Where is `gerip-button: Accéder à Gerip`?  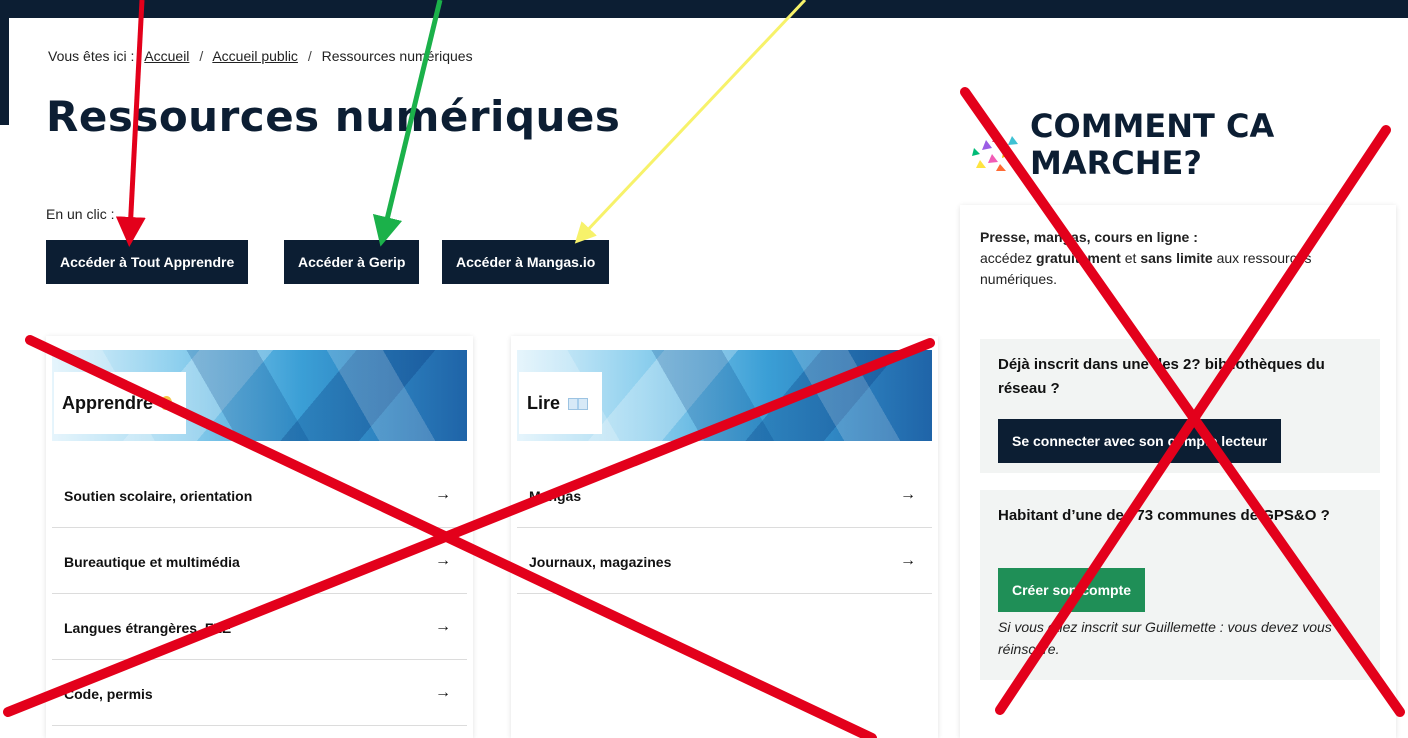
gerip-button: Accéder à Gerip is located at coordinates (352, 262).